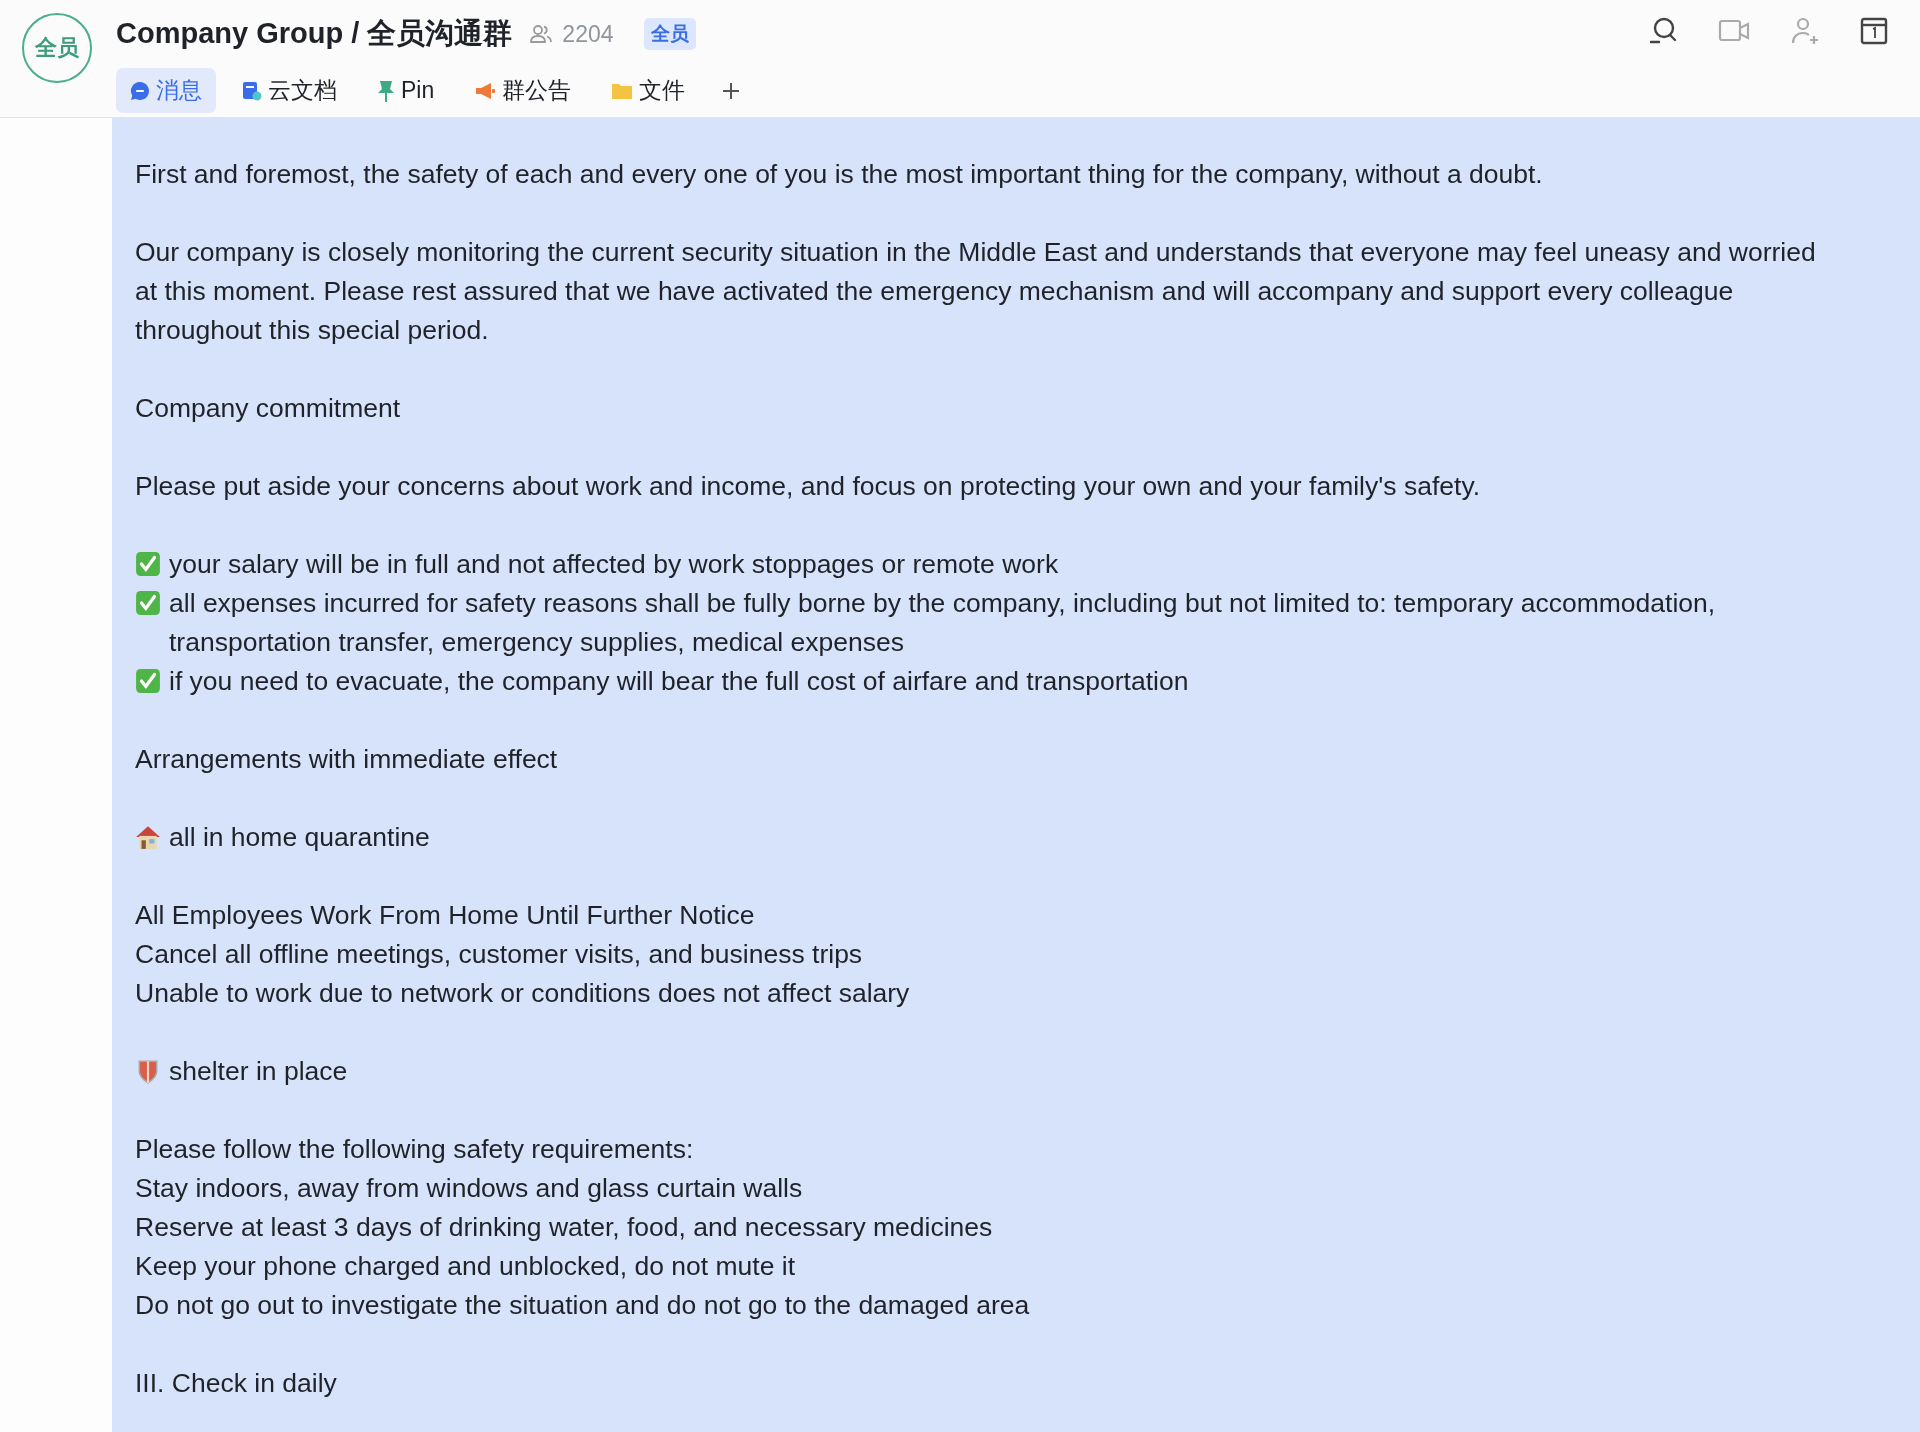 Image resolution: width=1920 pixels, height=1432 pixels. I want to click on house-icon, so click(148, 837).